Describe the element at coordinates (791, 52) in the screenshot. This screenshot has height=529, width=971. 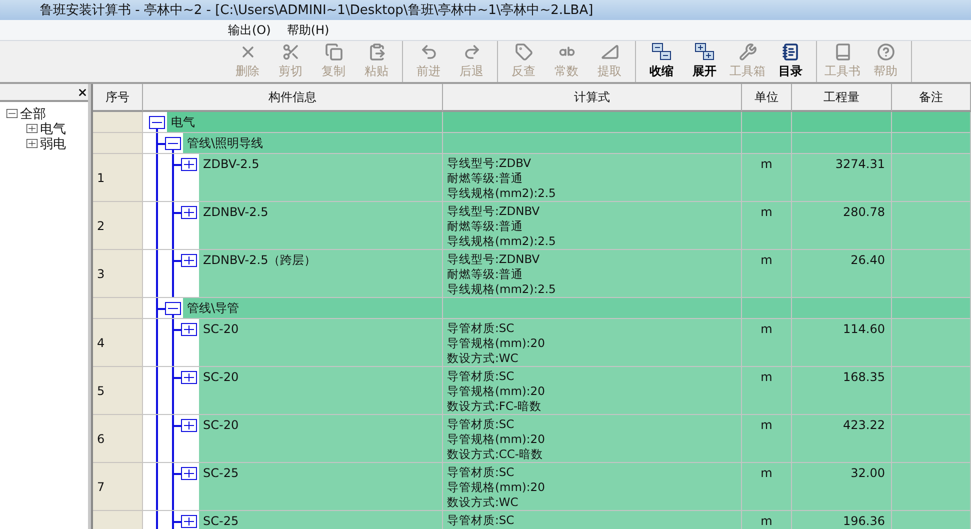
I see `notebook-icon` at that location.